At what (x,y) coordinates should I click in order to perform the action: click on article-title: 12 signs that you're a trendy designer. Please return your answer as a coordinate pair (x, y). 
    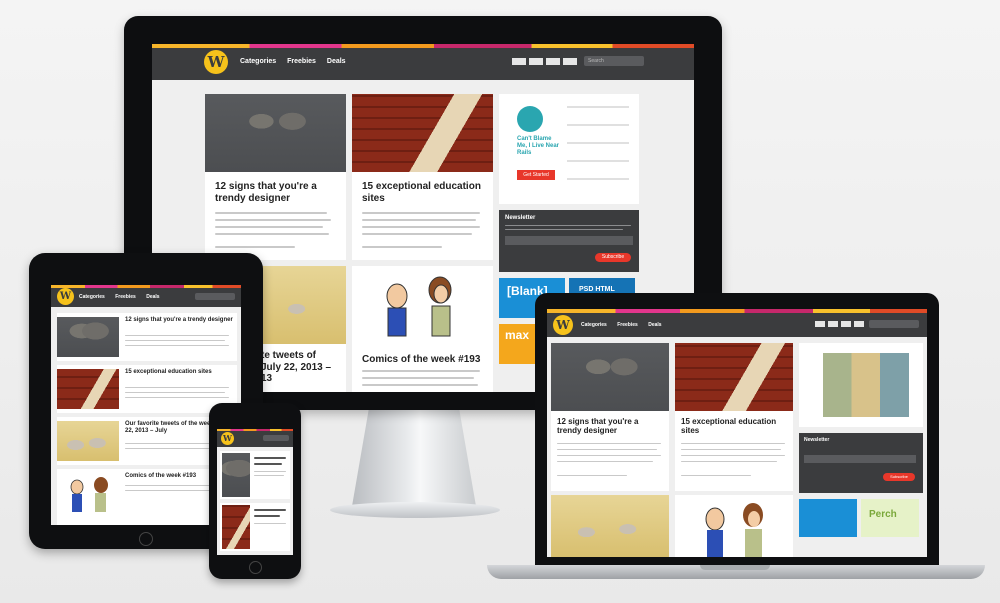
    Looking at the image, I should click on (275, 192).